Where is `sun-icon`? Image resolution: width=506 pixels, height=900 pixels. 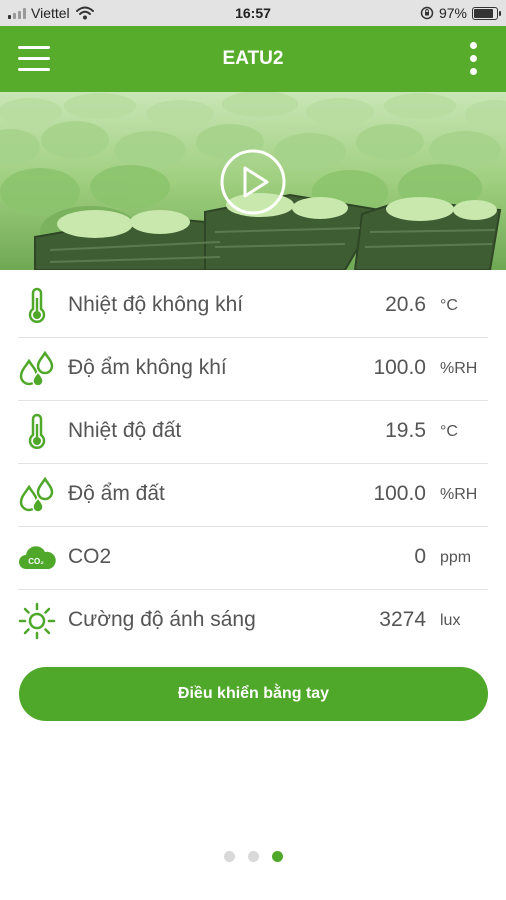
sun-icon is located at coordinates (37, 621).